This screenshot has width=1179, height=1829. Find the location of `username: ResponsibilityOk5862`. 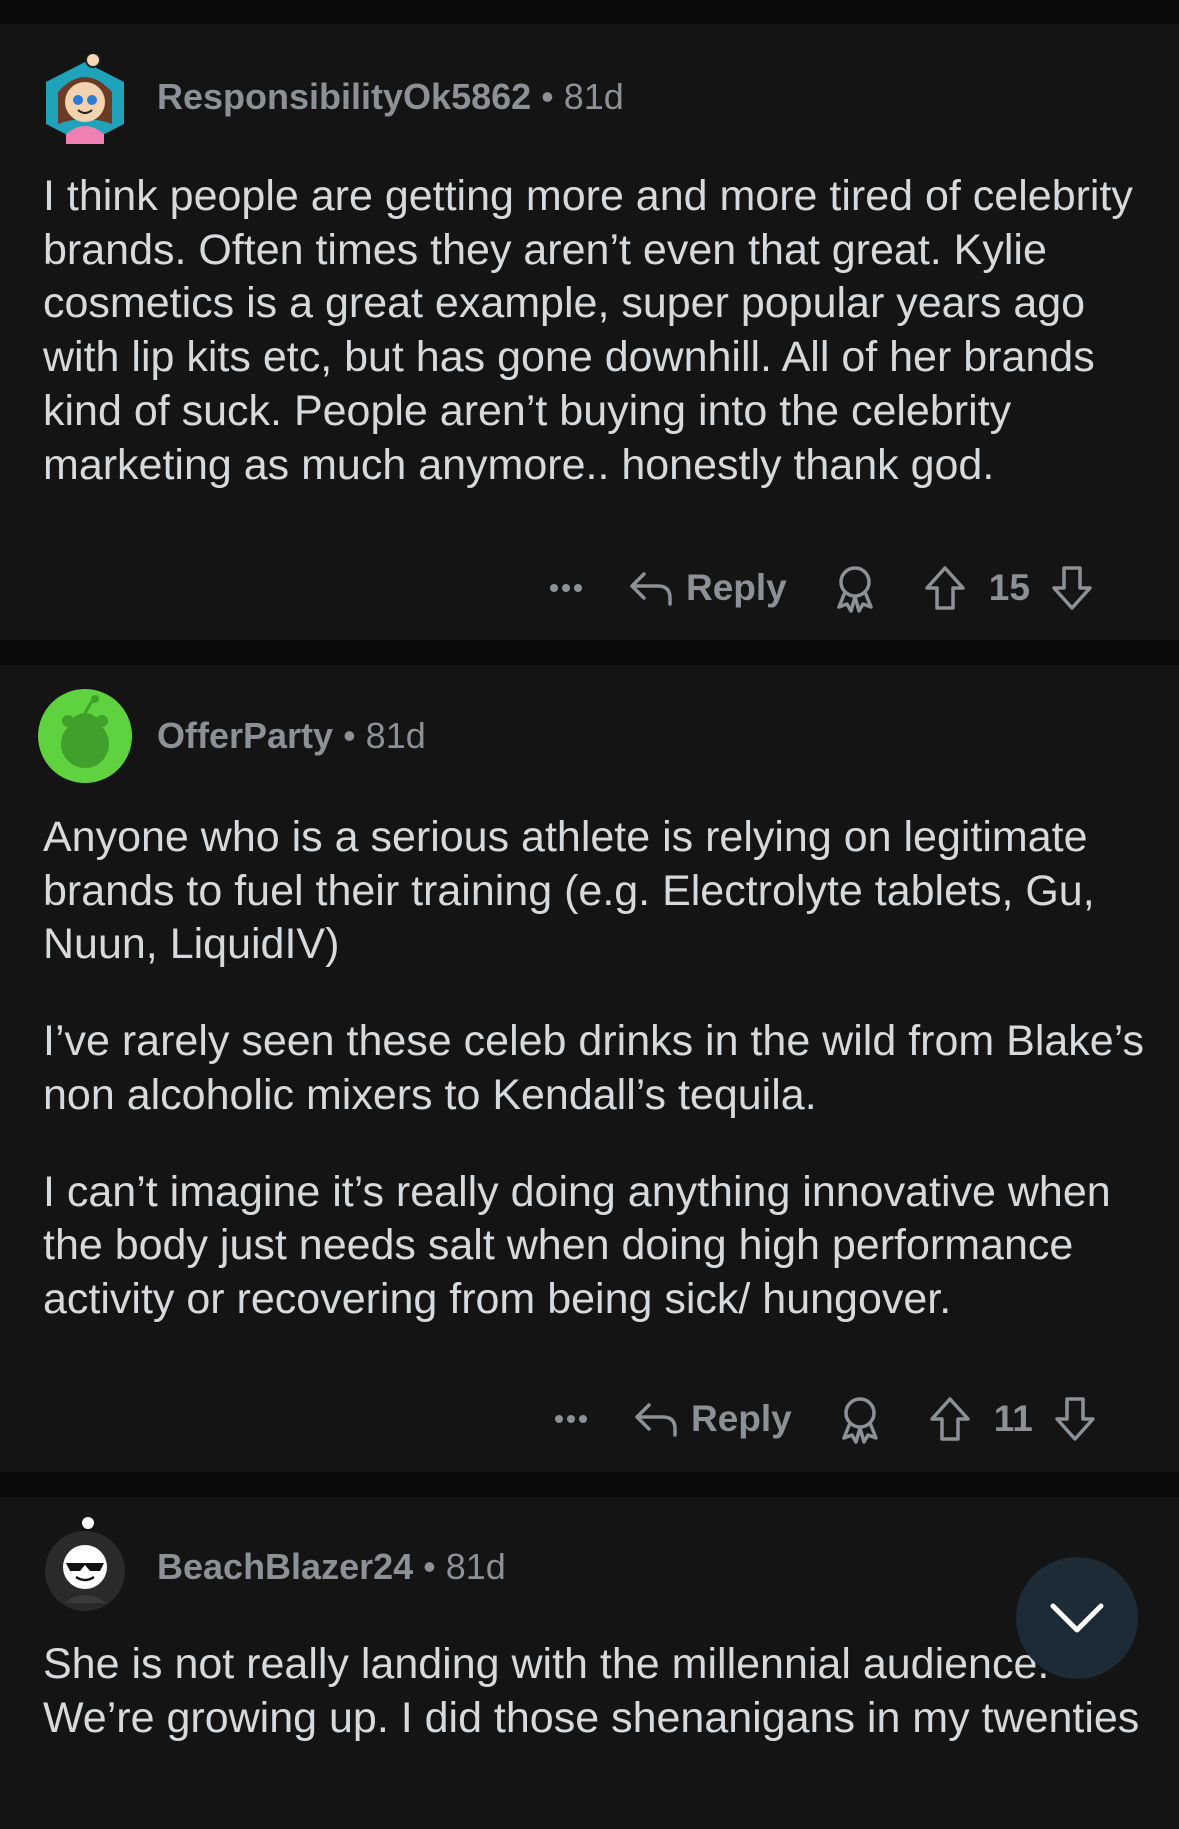

username: ResponsibilityOk5862 is located at coordinates (344, 96).